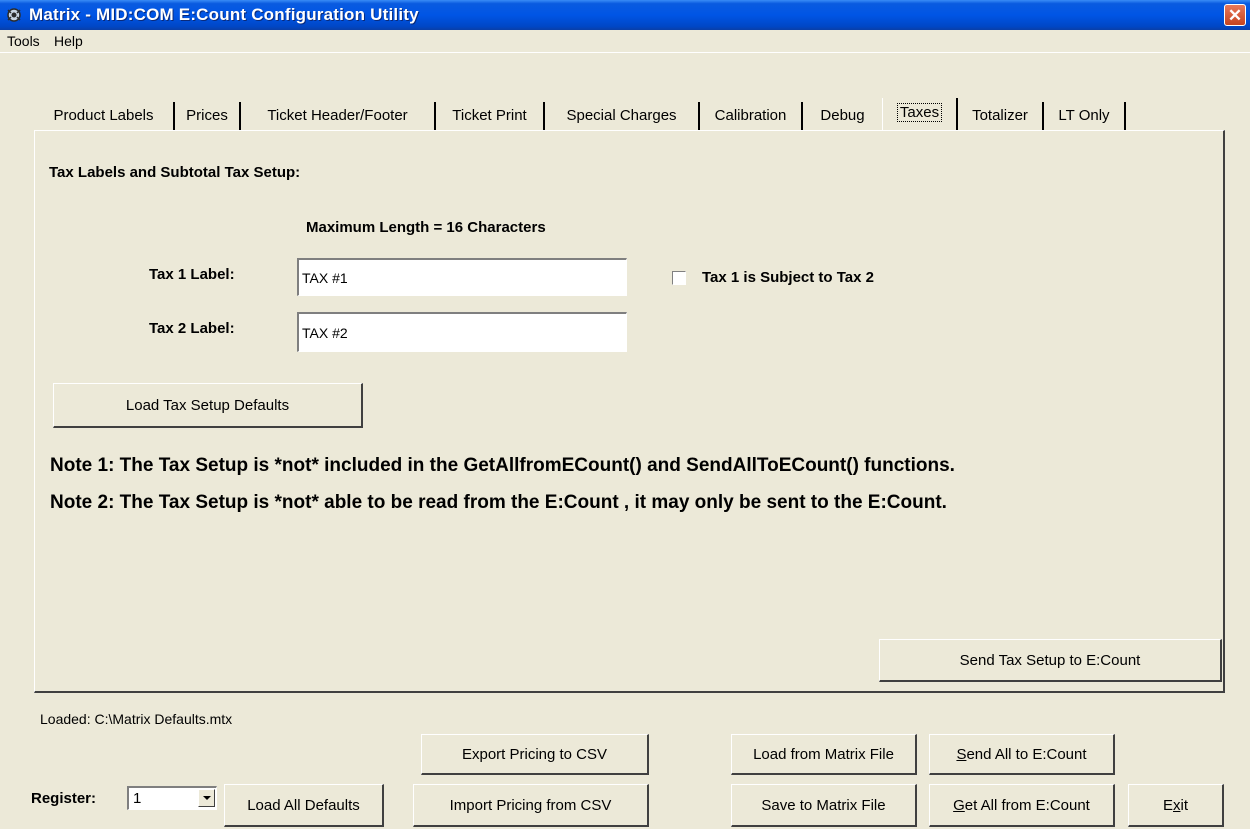 The image size is (1250, 829). What do you see at coordinates (1027, 805) in the screenshot?
I see `get-all-label: et All from E:Count` at bounding box center [1027, 805].